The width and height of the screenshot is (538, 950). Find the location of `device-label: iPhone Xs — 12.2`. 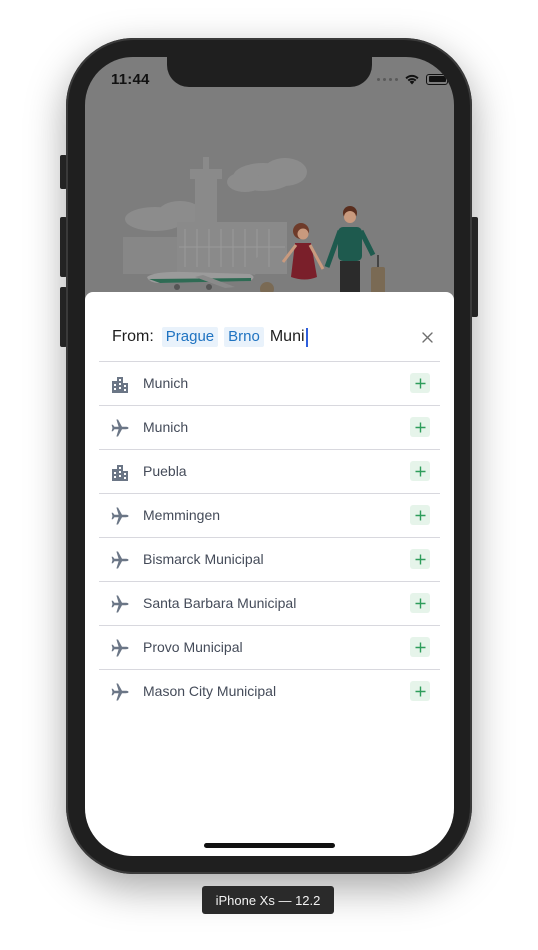

device-label: iPhone Xs — 12.2 is located at coordinates (268, 900).